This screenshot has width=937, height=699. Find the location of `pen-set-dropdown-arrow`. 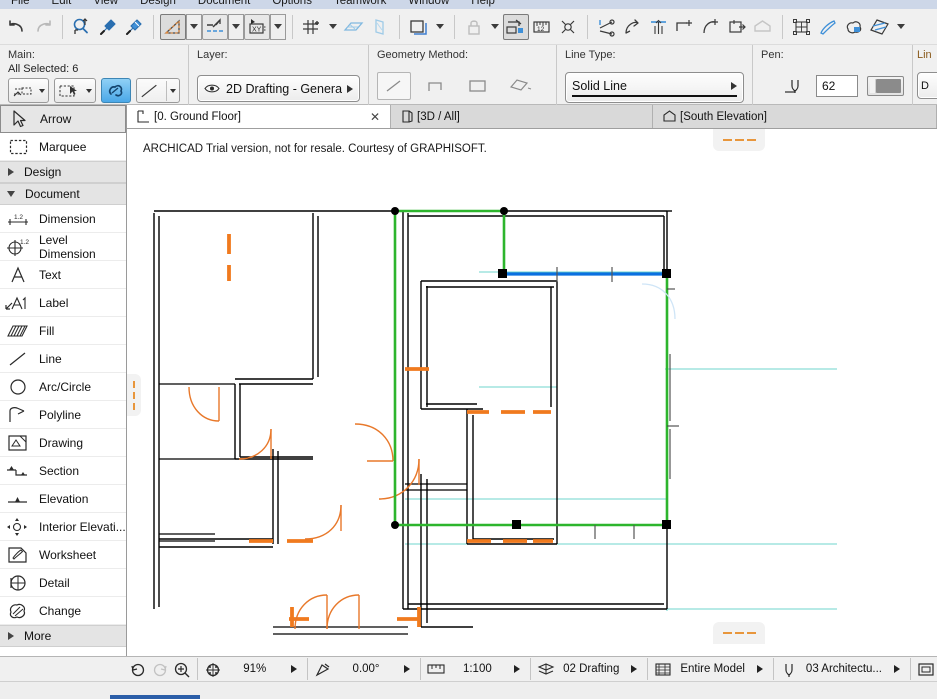

pen-set-dropdown-arrow is located at coordinates (897, 669).